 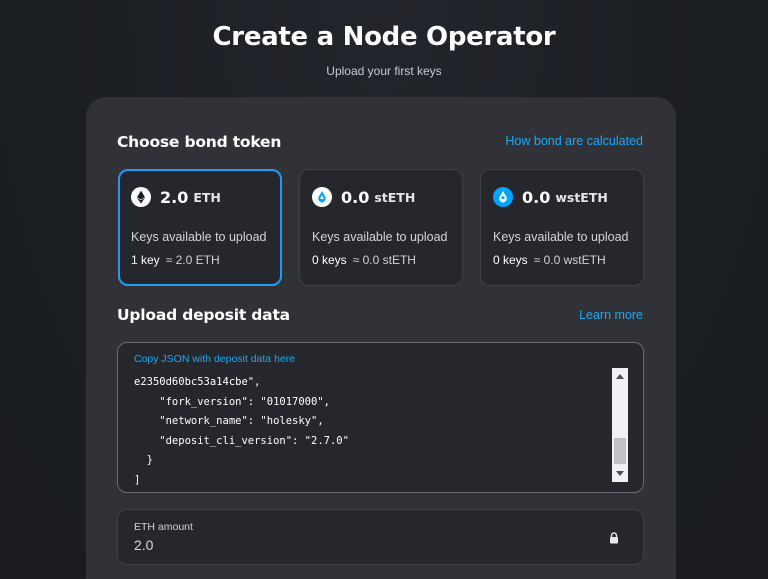 What do you see at coordinates (384, 71) in the screenshot?
I see `page-subtitle: Upload your first keys` at bounding box center [384, 71].